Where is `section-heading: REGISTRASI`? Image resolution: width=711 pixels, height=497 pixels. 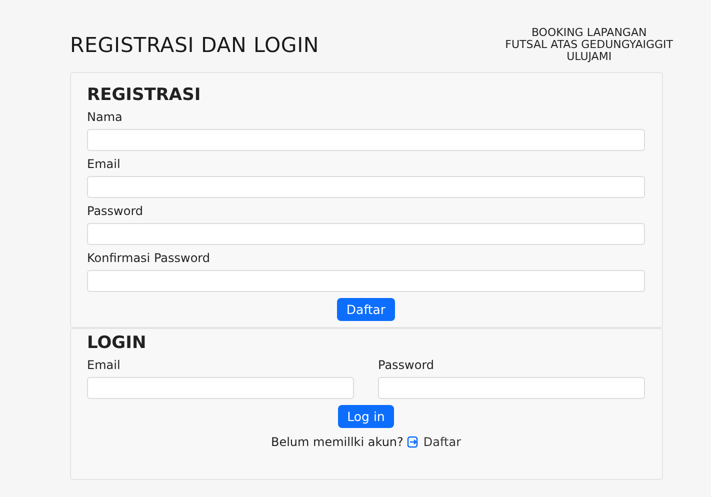 section-heading: REGISTRASI is located at coordinates (144, 95).